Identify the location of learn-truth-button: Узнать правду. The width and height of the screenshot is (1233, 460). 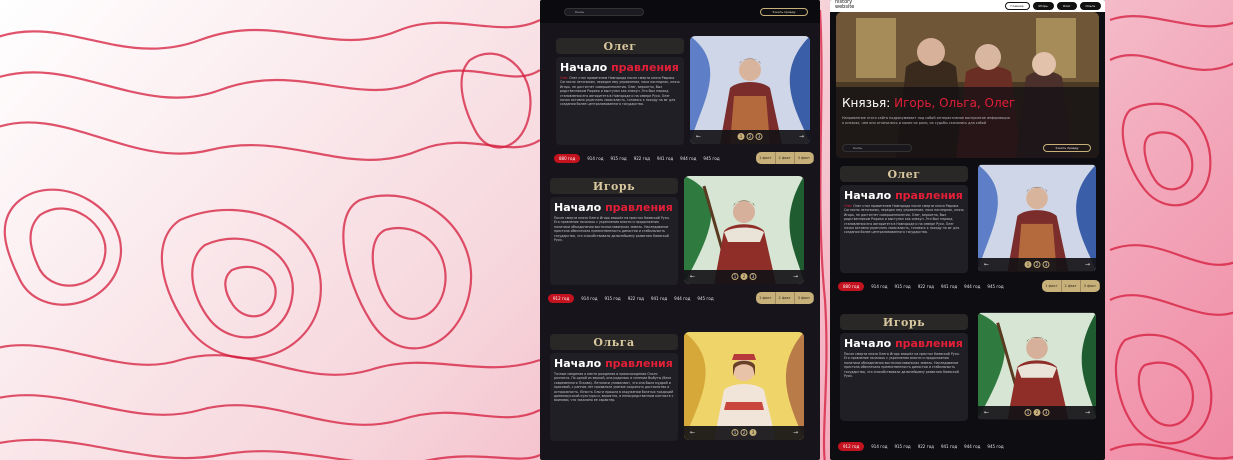
(784, 12).